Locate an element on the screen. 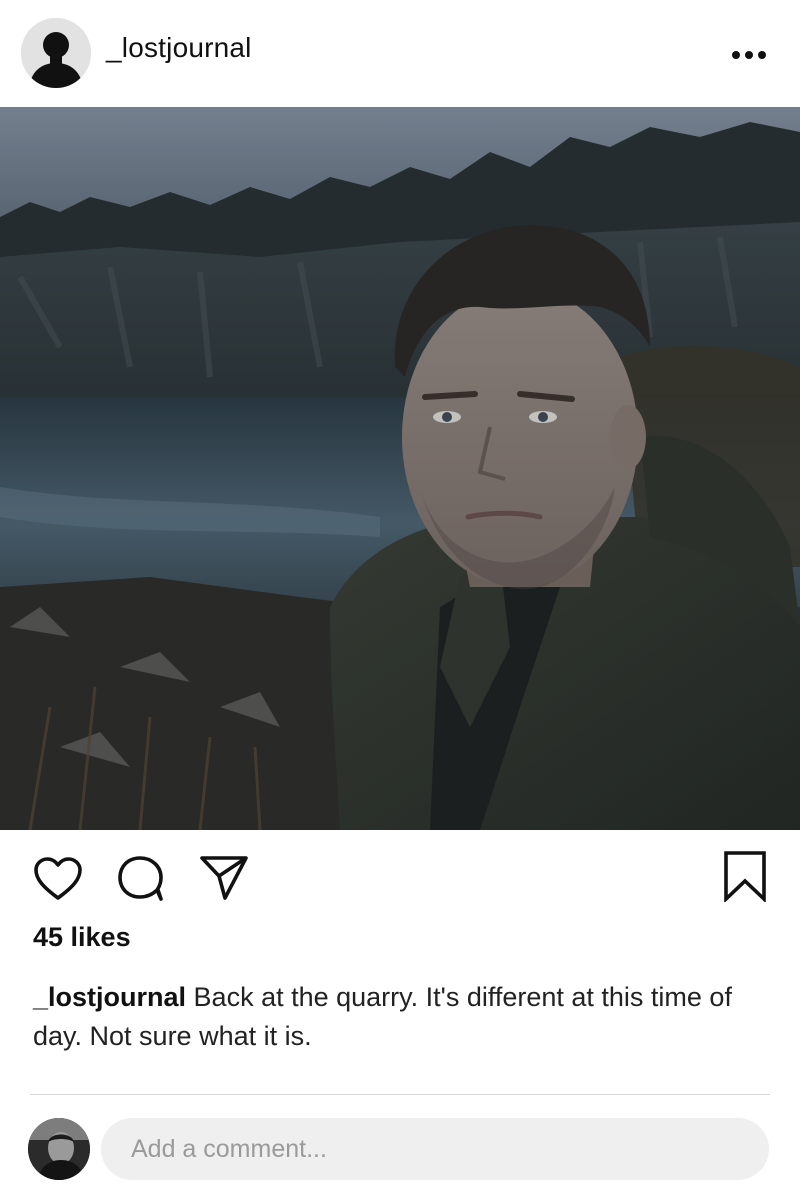 The width and height of the screenshot is (800, 1200). post-action-bar is located at coordinates (400, 878).